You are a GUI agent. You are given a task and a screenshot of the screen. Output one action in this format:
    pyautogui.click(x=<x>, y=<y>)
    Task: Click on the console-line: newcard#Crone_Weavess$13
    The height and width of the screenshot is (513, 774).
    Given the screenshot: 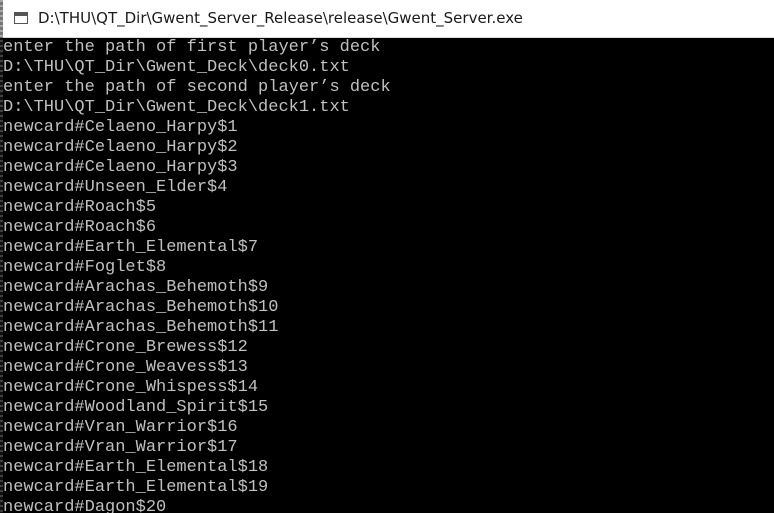 What is the action you would take?
    pyautogui.click(x=125, y=367)
    